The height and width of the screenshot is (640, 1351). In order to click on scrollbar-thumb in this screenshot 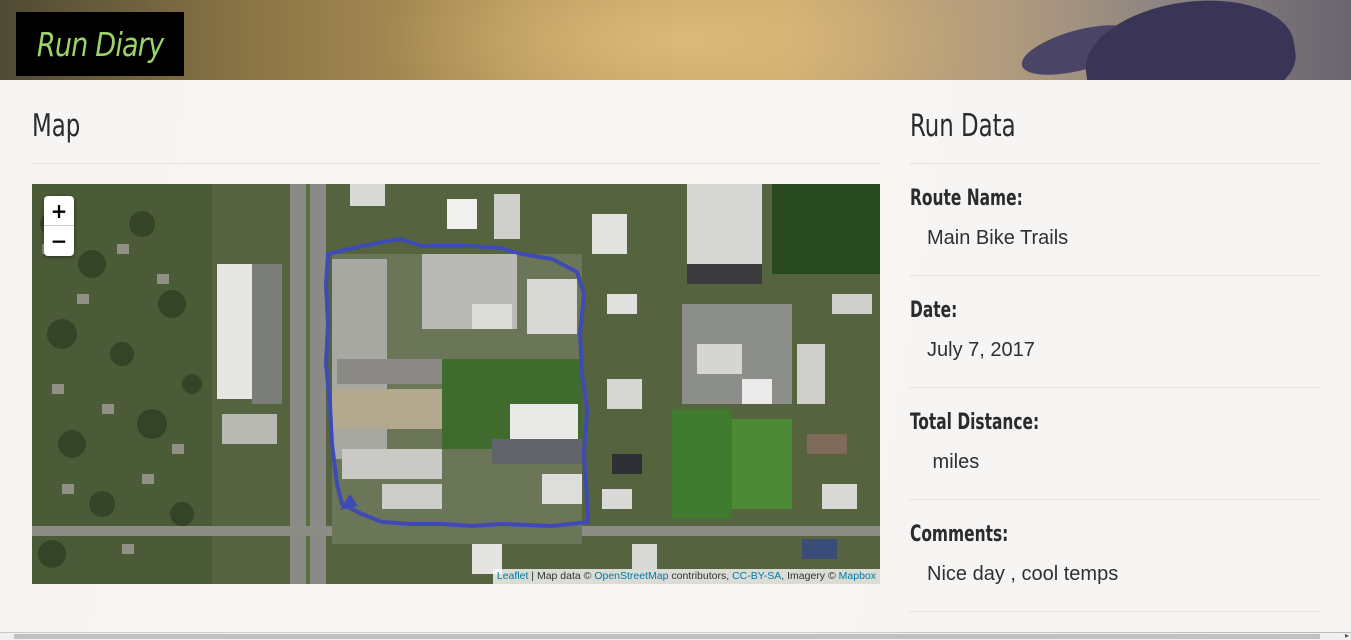, I will do `click(667, 636)`.